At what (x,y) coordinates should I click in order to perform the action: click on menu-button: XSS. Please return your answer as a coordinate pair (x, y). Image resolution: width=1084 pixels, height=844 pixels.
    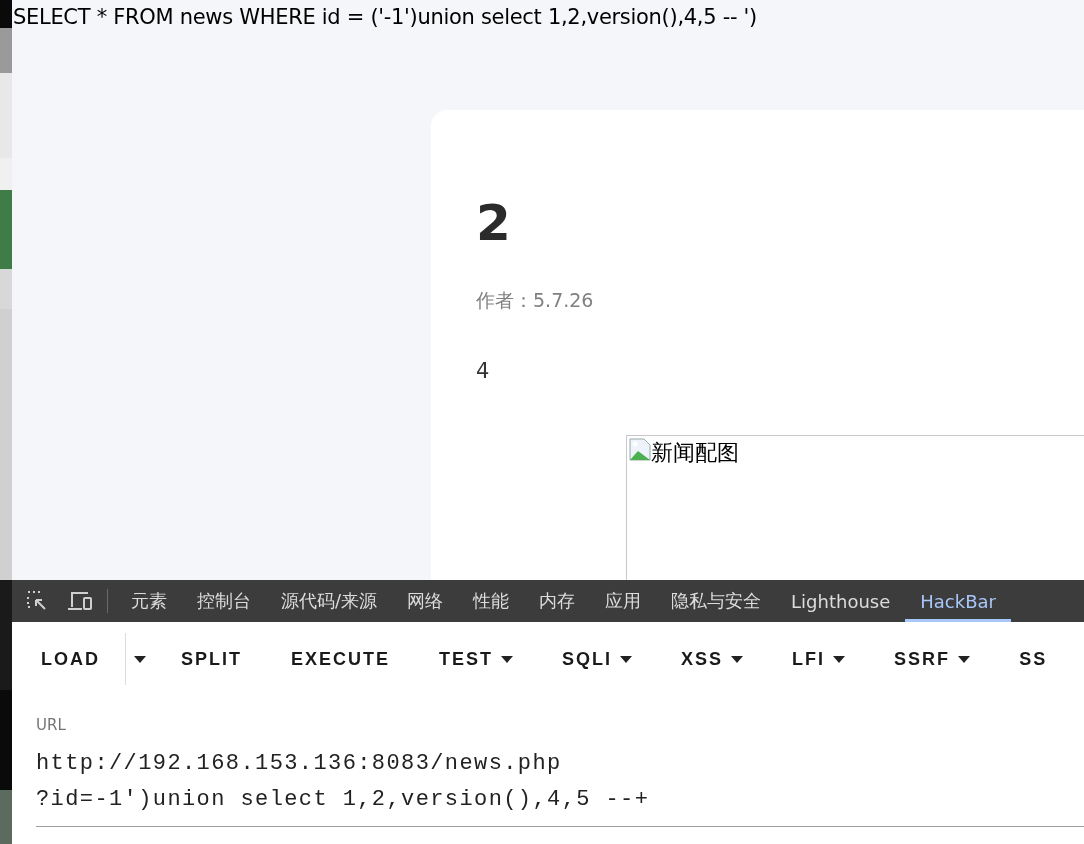
    Looking at the image, I should click on (710, 659).